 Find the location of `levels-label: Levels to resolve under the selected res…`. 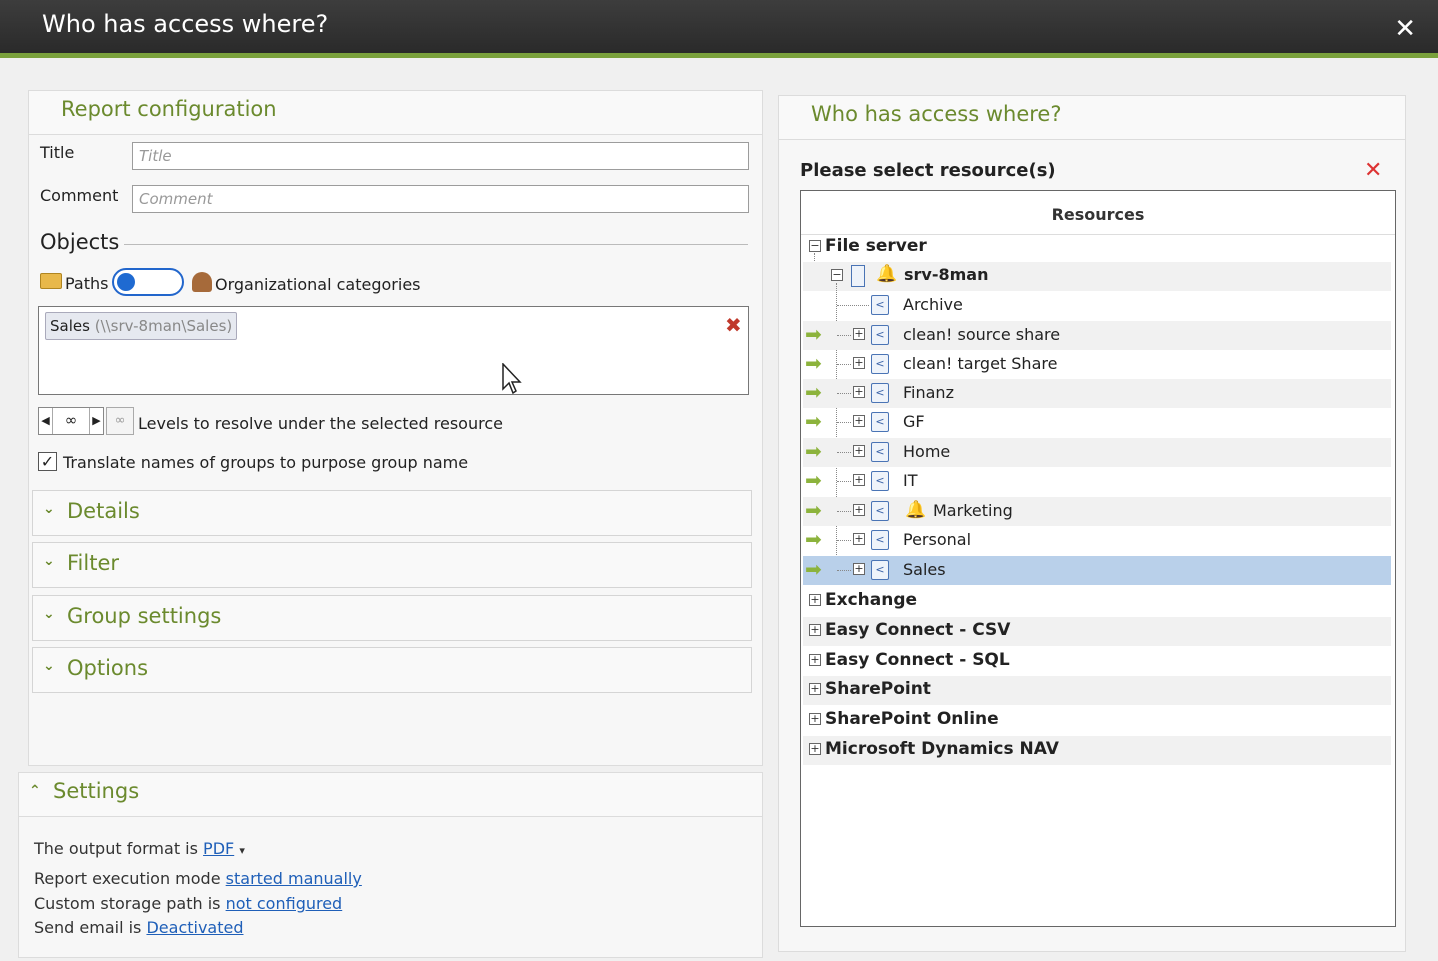

levels-label: Levels to resolve under the selected res… is located at coordinates (320, 423).